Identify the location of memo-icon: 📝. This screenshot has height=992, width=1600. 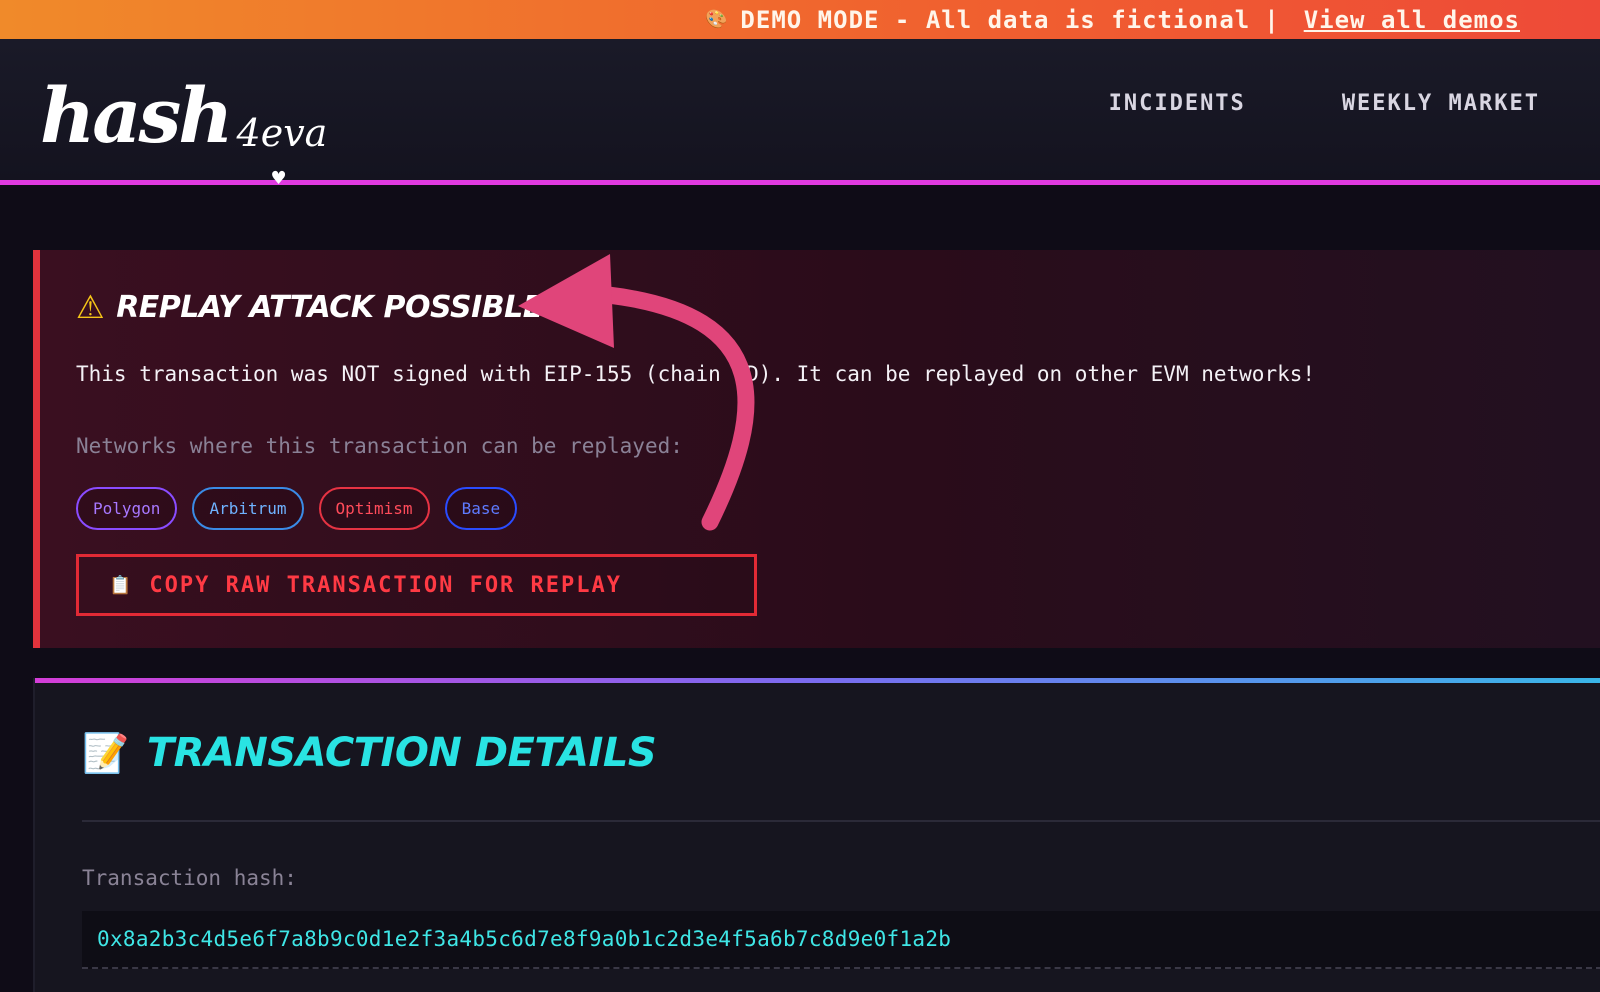
(105, 752).